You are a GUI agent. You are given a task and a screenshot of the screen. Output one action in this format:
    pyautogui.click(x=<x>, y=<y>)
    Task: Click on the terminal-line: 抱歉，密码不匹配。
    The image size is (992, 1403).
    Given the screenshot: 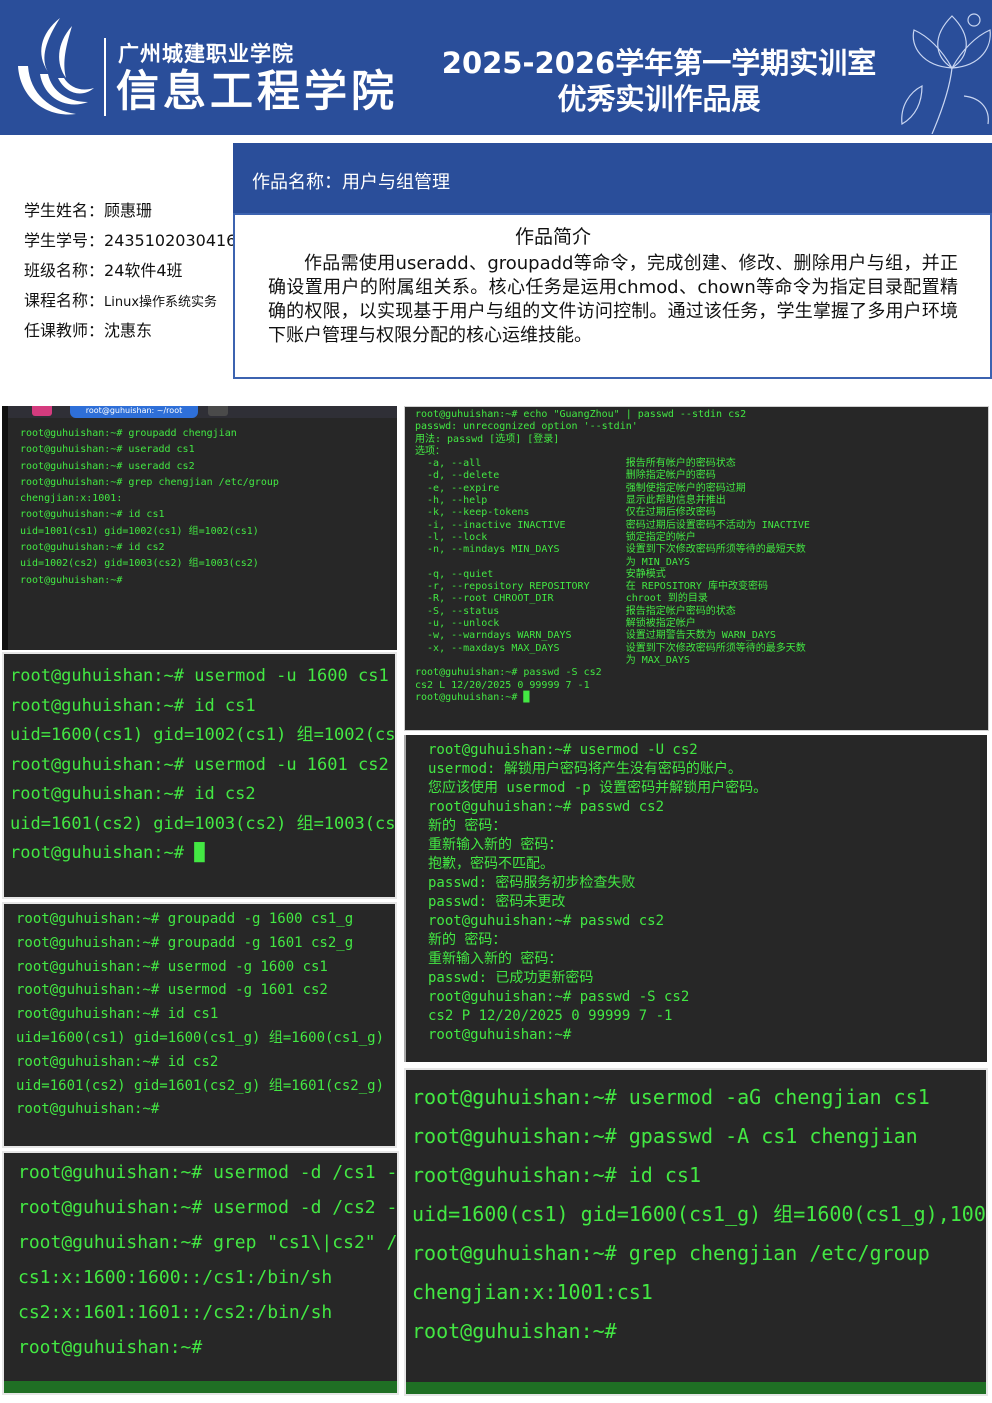 What is the action you would take?
    pyautogui.click(x=491, y=864)
    